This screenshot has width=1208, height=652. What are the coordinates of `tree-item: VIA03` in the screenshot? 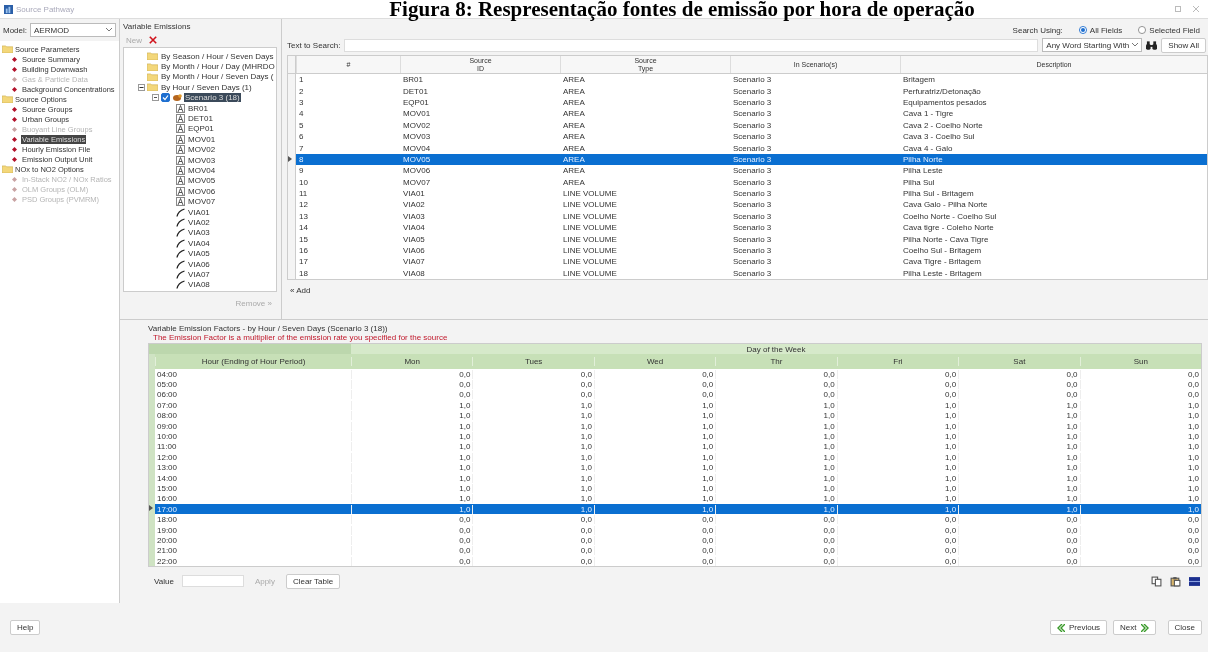 It's located at (199, 233).